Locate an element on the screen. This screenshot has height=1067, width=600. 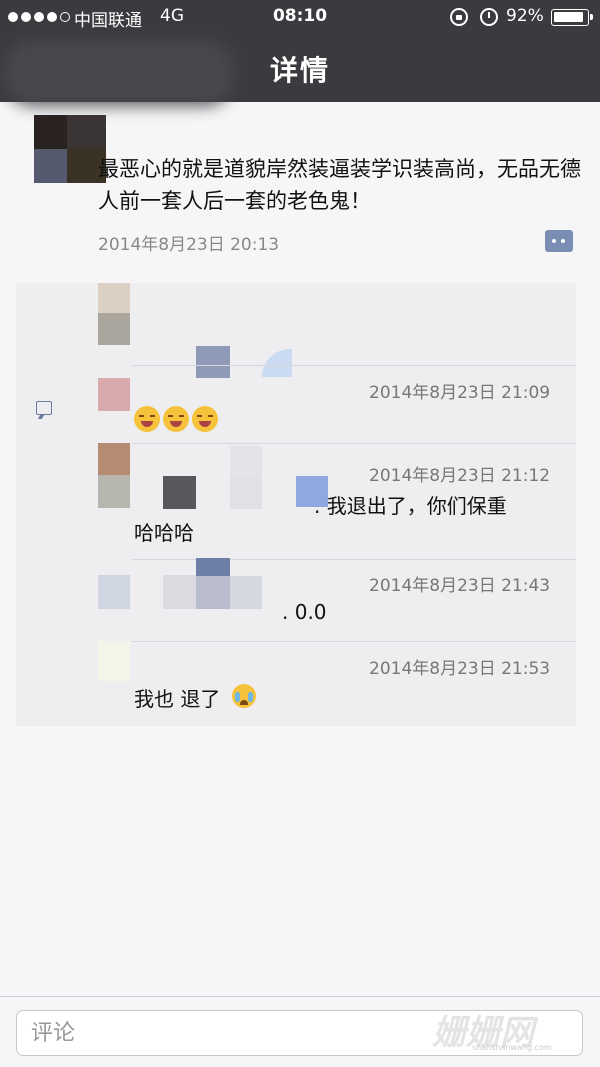
alarm-icon is located at coordinates (489, 17).